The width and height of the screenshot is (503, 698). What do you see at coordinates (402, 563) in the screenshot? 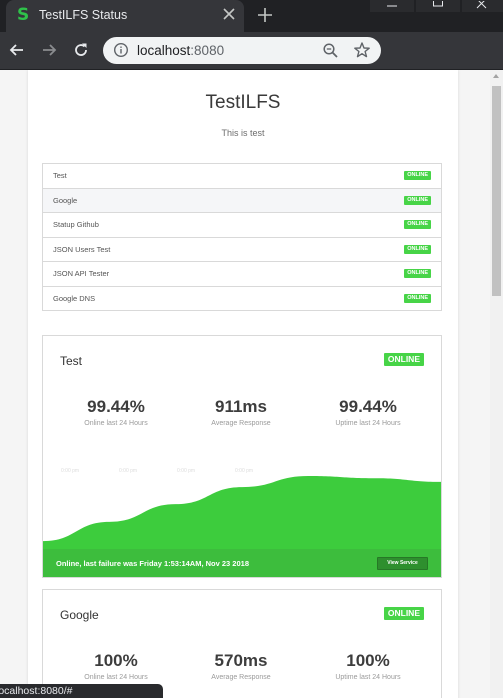
I see `view-service-button: View Service` at bounding box center [402, 563].